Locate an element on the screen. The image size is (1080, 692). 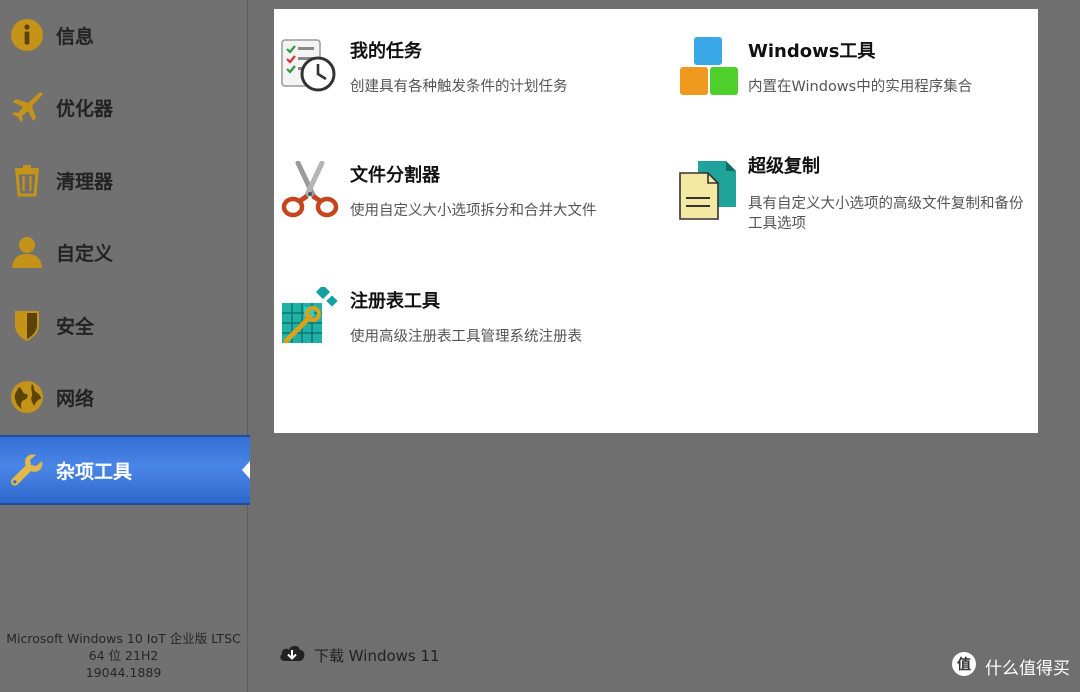
tool-super-copy: 超级复制 具有自定义大小选项的高级文件复制和备份工具选项 is located at coordinates (856, 197).